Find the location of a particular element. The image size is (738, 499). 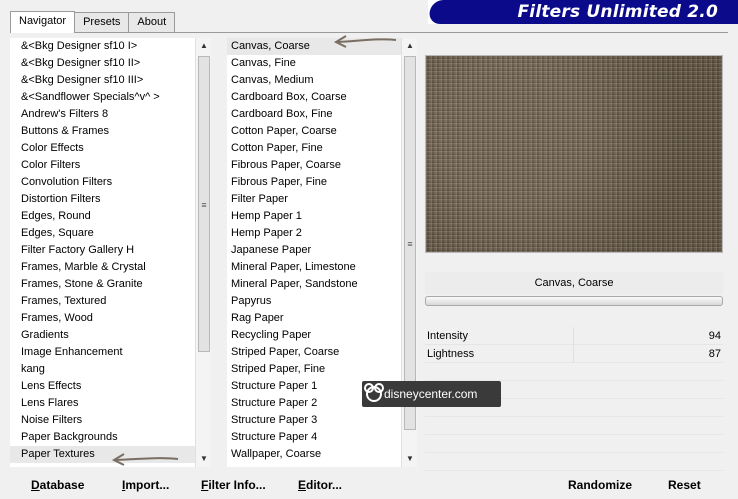

param-value: 87 is located at coordinates (714, 354).